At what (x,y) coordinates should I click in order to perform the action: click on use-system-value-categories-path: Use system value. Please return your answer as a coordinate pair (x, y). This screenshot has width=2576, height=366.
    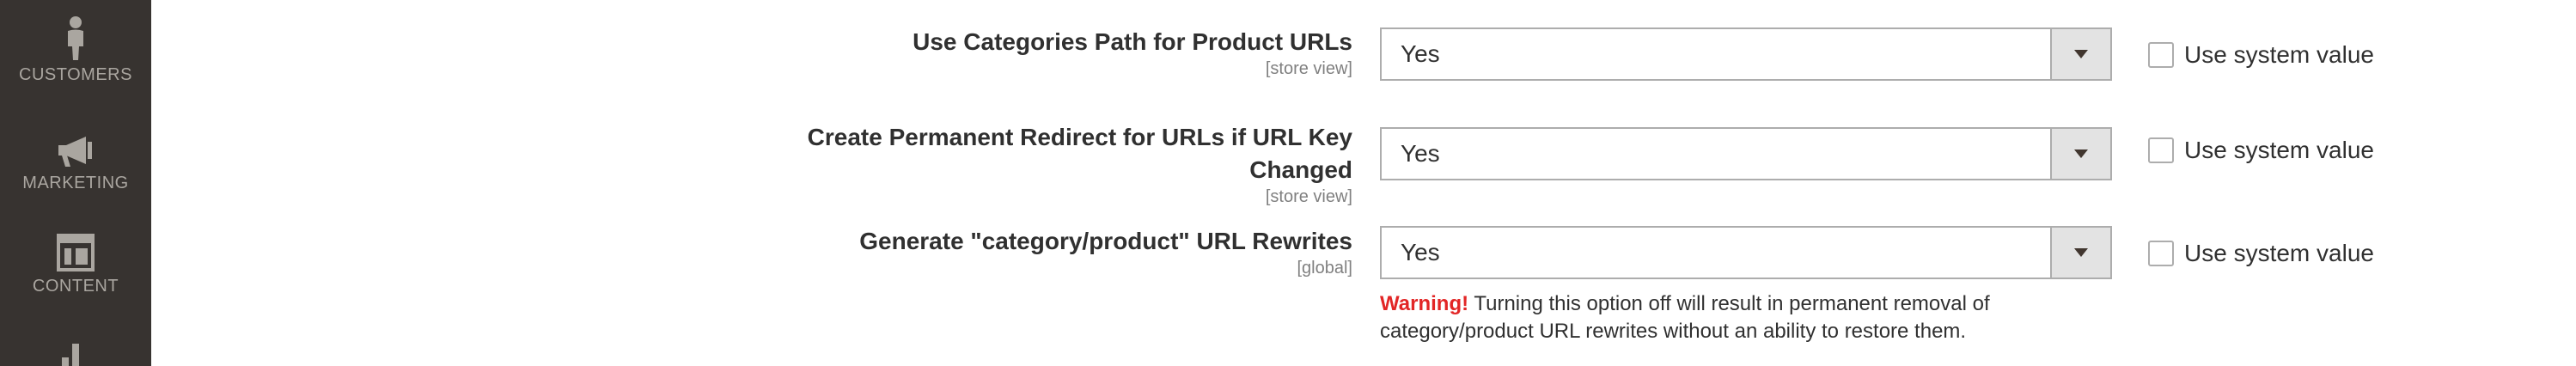
    Looking at the image, I should click on (2261, 55).